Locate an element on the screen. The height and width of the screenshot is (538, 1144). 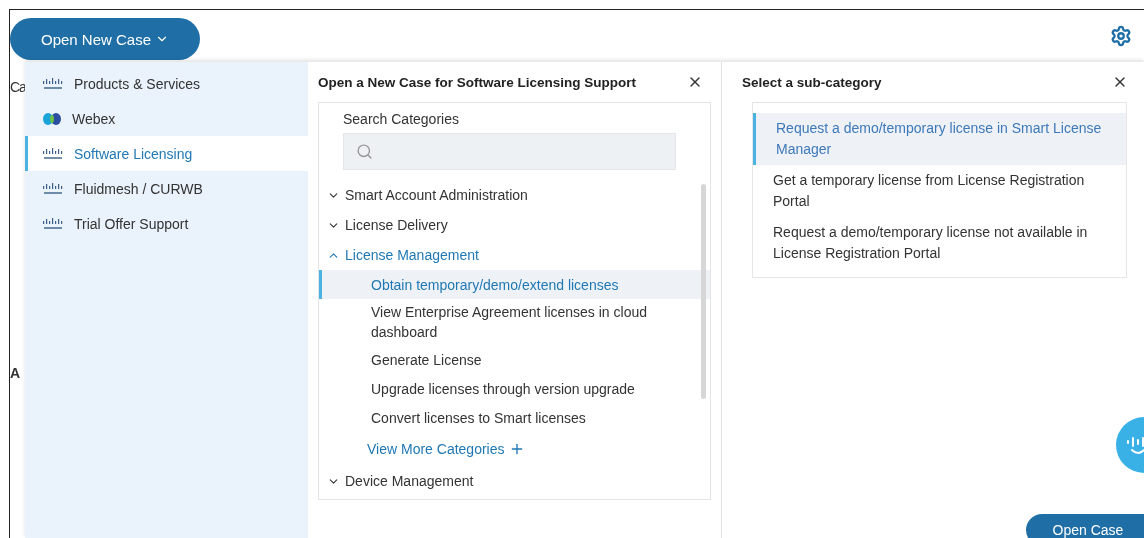
subcategory-item: Generate License is located at coordinates (514, 359).